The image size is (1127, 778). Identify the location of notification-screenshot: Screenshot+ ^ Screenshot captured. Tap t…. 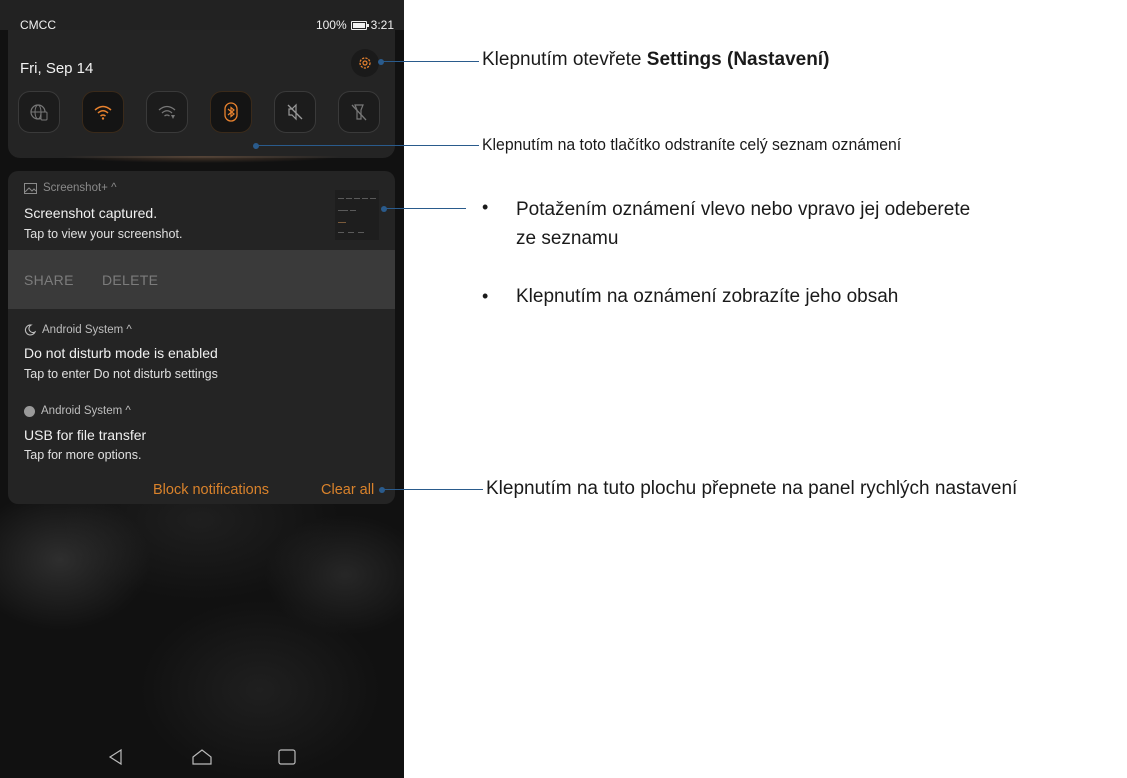
(201, 240).